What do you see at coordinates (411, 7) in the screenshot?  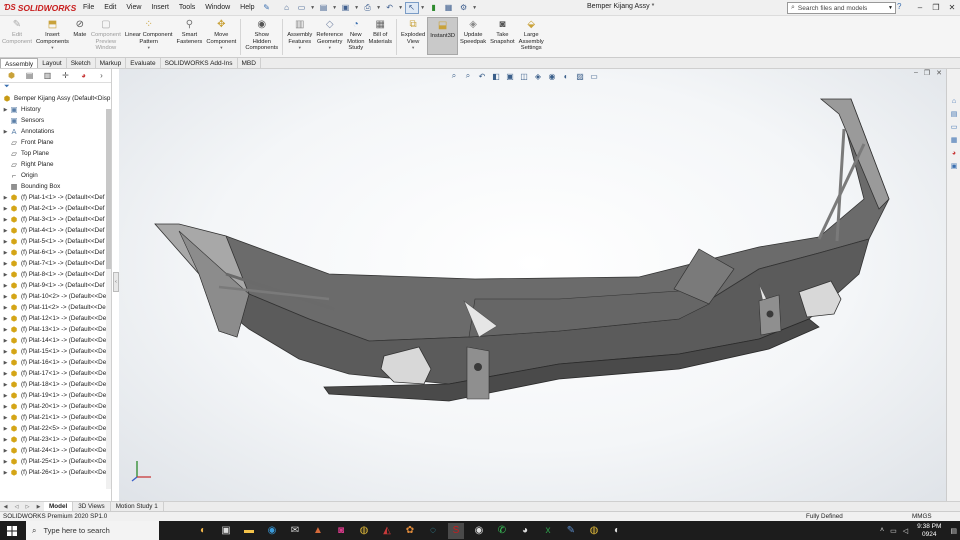 I see `select-cursor-icon: ↖` at bounding box center [411, 7].